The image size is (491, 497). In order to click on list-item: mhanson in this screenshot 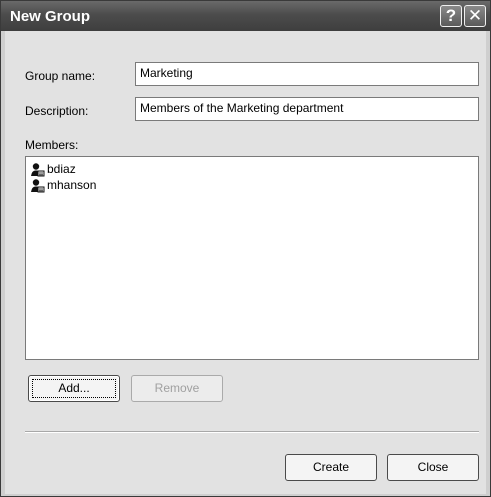, I will do `click(252, 185)`.